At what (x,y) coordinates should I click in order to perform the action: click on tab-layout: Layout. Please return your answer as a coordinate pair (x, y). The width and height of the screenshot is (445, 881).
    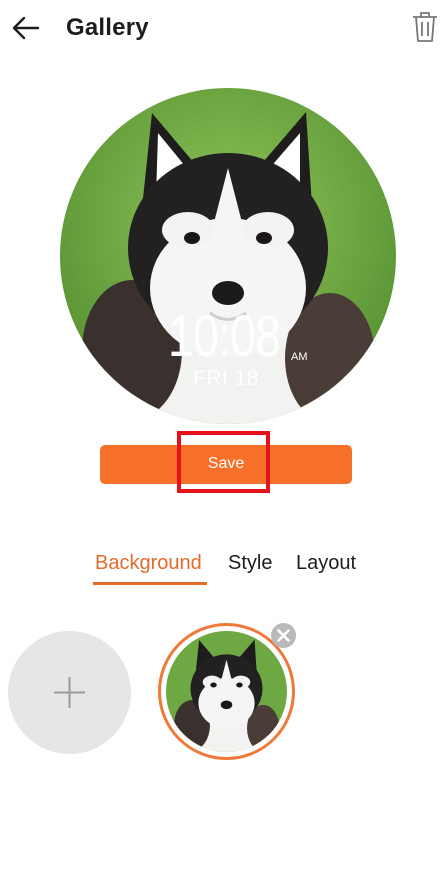
    Looking at the image, I should click on (326, 563).